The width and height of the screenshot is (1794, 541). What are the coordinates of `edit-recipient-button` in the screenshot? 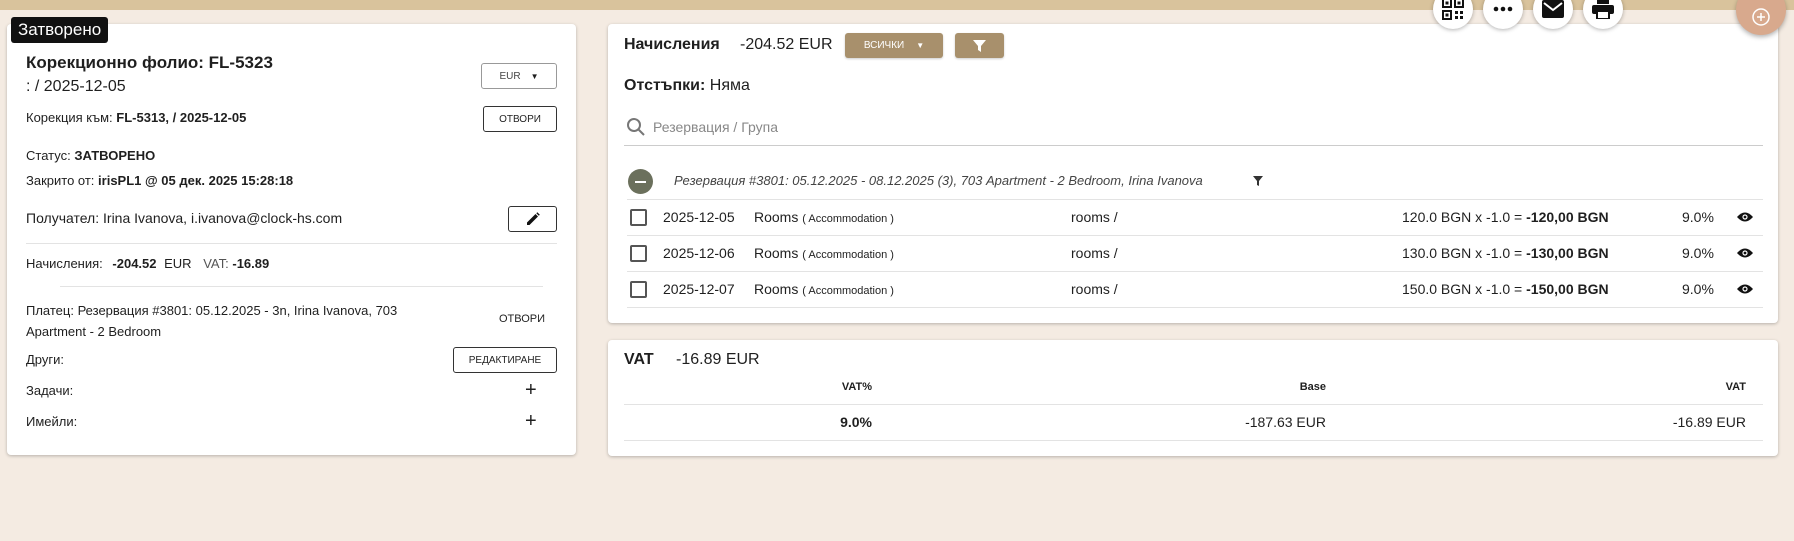 It's located at (532, 219).